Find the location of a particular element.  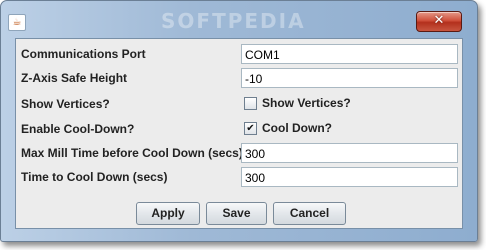

max-mill-time-field: 300 is located at coordinates (349, 153).